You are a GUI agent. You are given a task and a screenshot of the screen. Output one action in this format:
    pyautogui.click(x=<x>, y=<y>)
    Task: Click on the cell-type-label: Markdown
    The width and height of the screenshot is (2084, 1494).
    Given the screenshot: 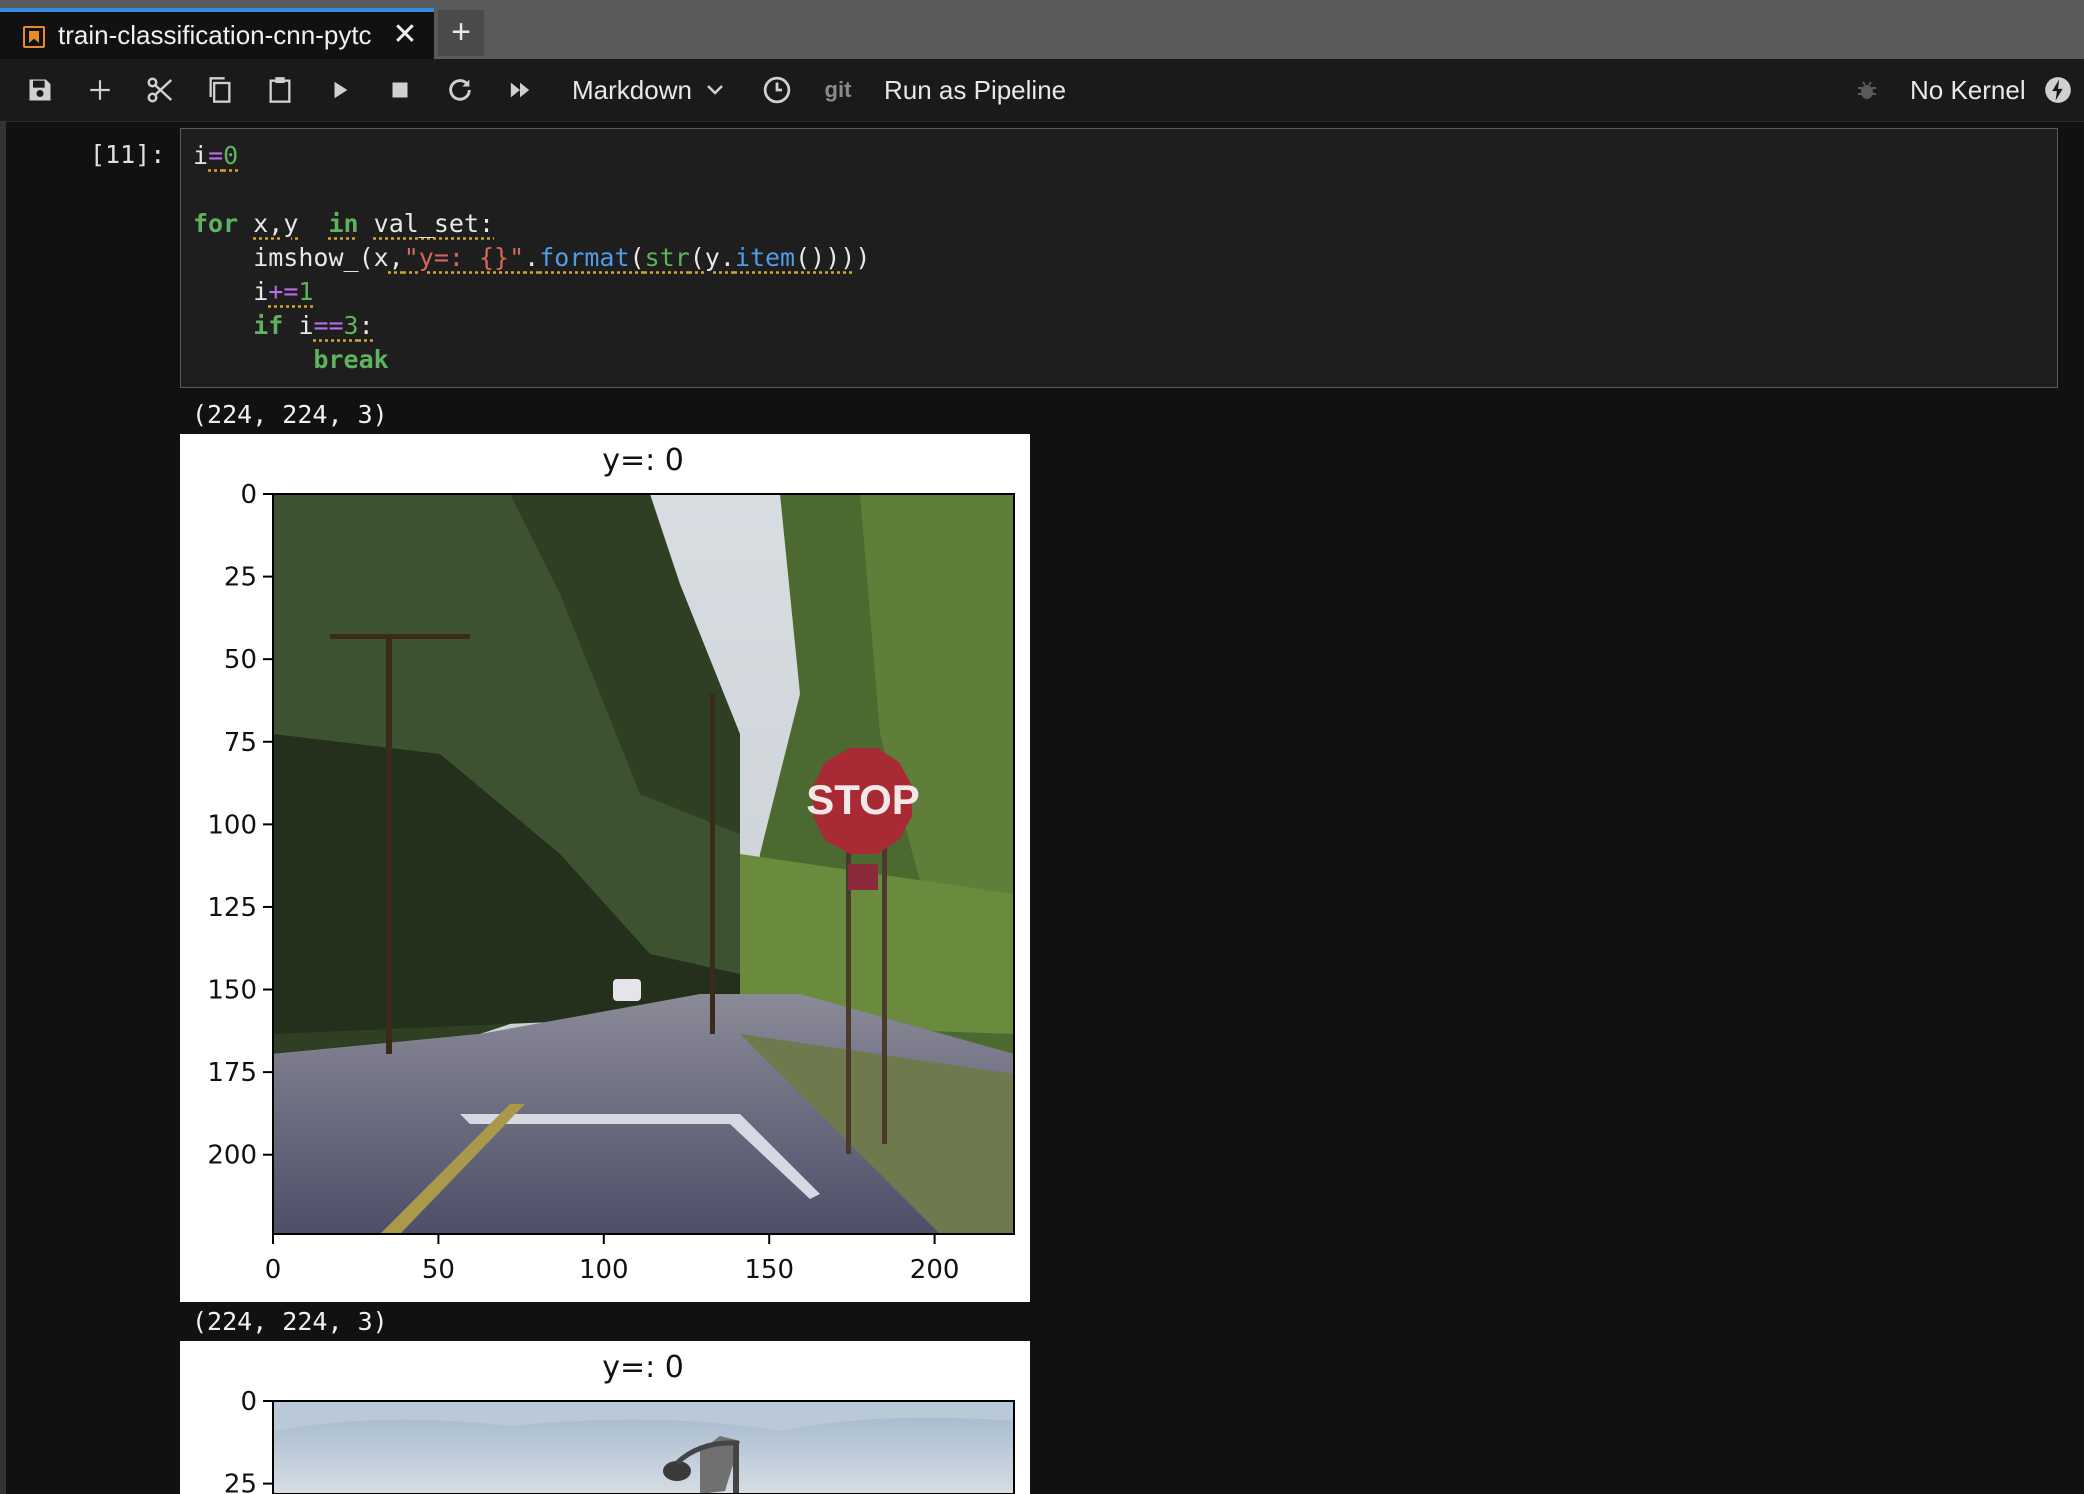 What is the action you would take?
    pyautogui.click(x=632, y=89)
    